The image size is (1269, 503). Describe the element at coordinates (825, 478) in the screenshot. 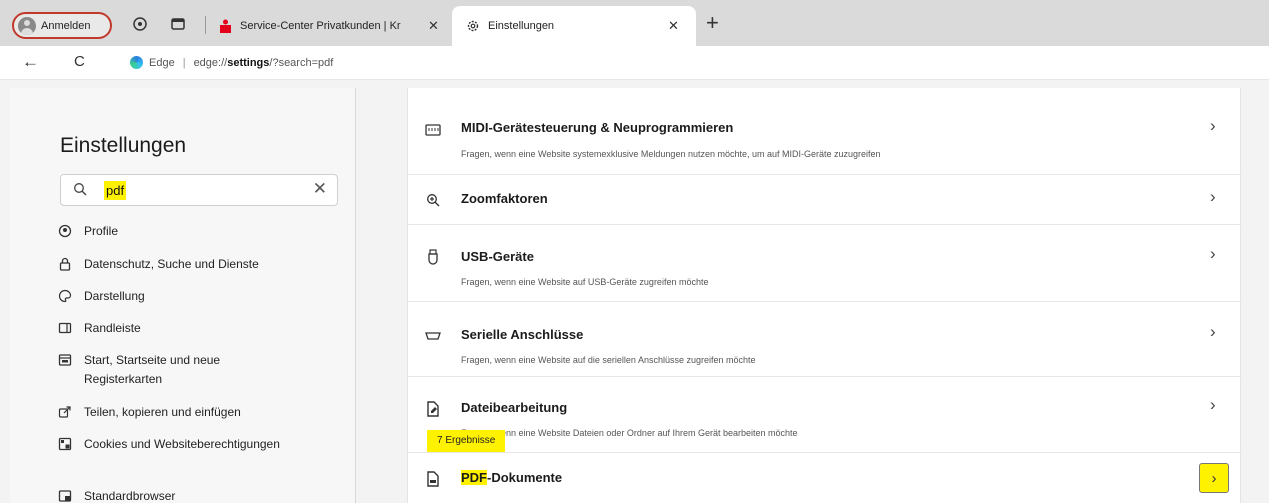

I see `setting-row-pdf: PDF-Dokumente ›` at that location.